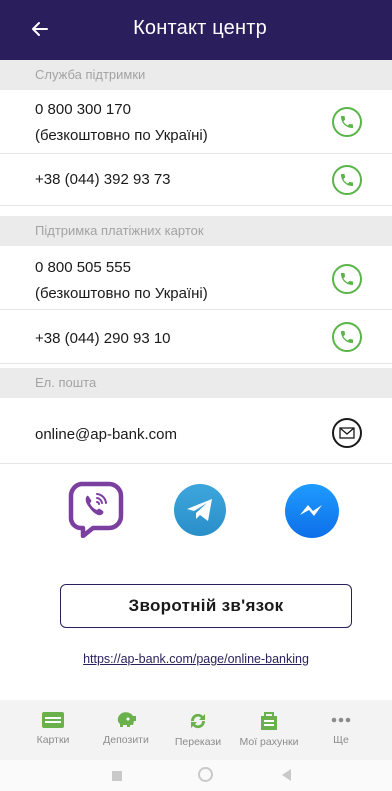 This screenshot has height=791, width=392. What do you see at coordinates (200, 28) in the screenshot?
I see `page-title: Контакт центр` at bounding box center [200, 28].